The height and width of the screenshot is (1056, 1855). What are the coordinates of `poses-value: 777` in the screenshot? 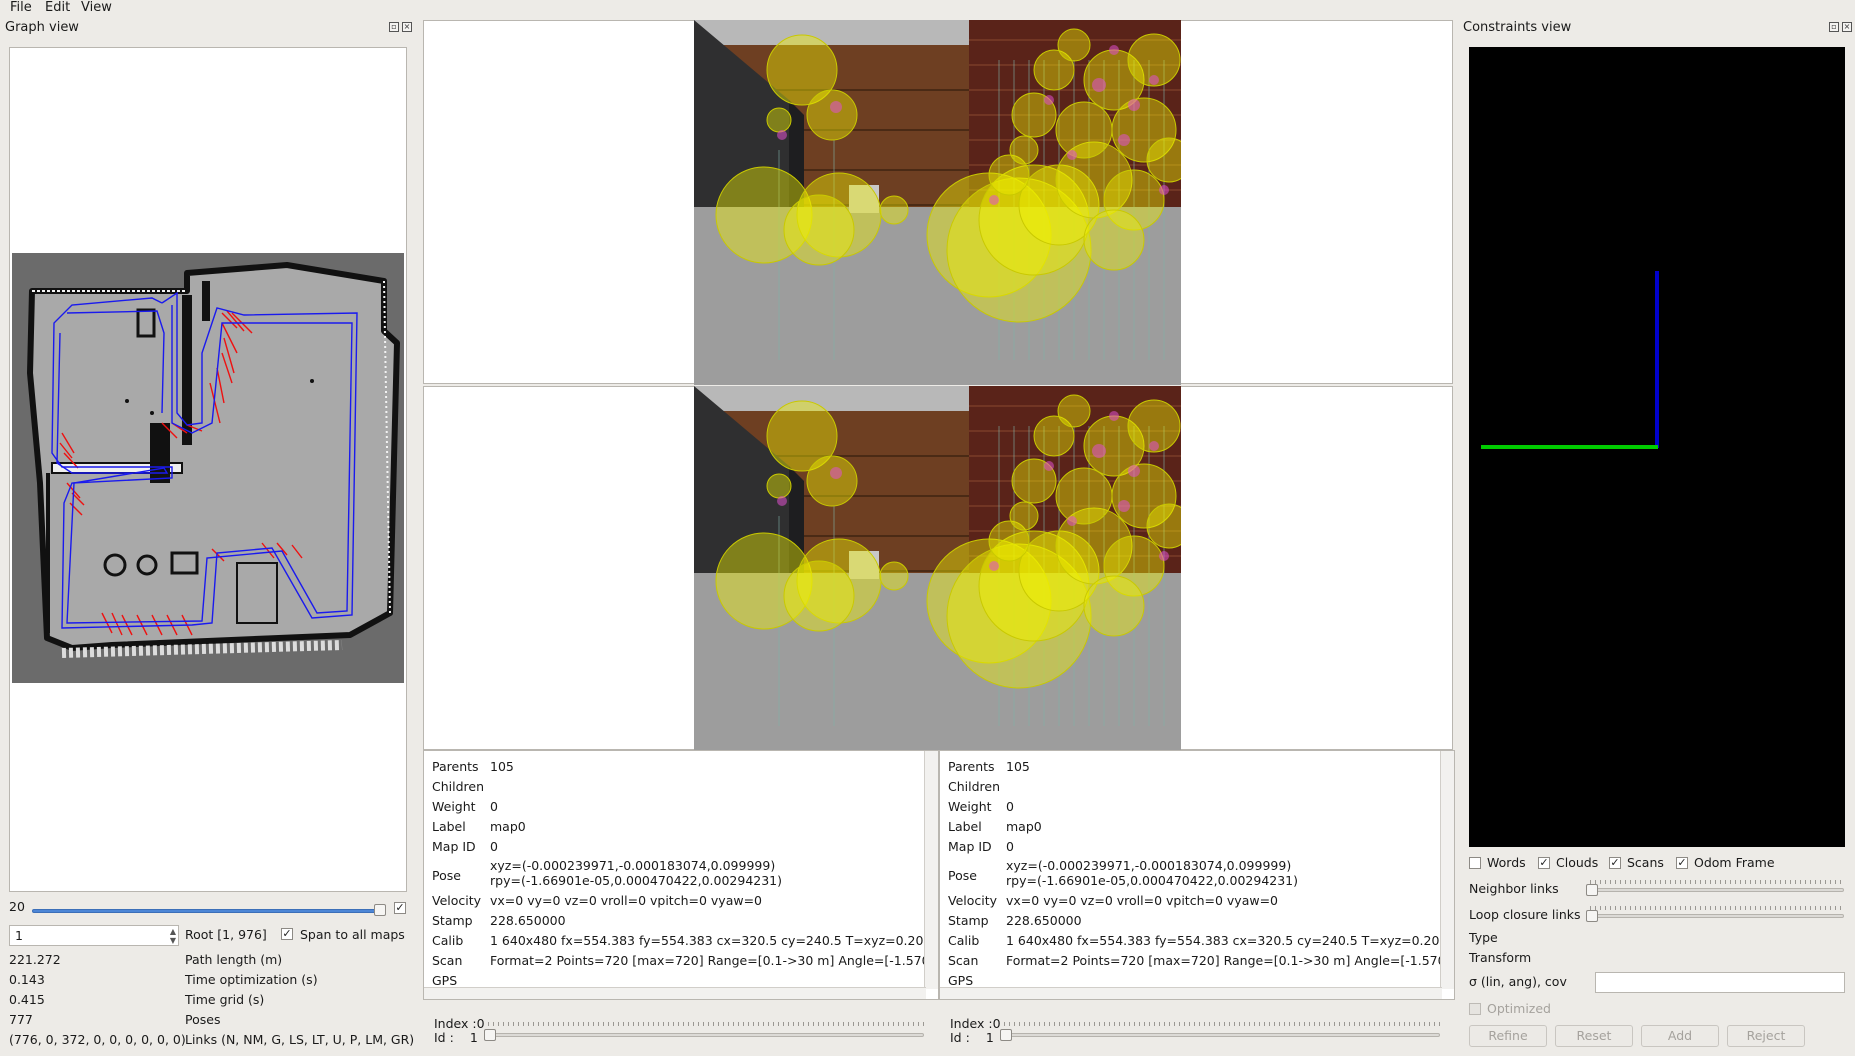 It's located at (21, 1019).